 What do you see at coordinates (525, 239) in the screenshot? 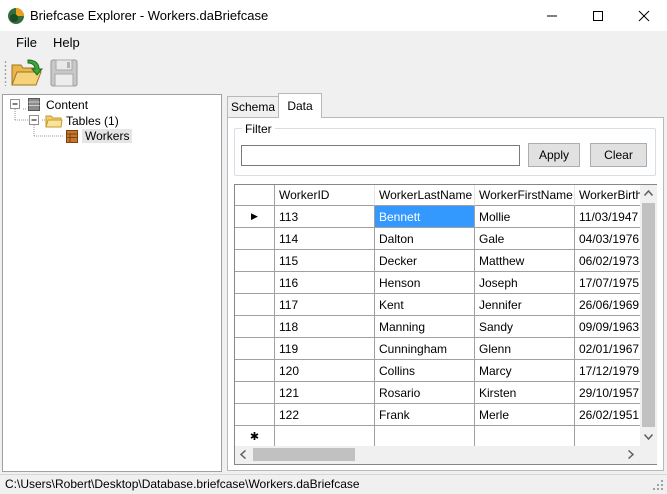
I see `grid-cell: Gale` at bounding box center [525, 239].